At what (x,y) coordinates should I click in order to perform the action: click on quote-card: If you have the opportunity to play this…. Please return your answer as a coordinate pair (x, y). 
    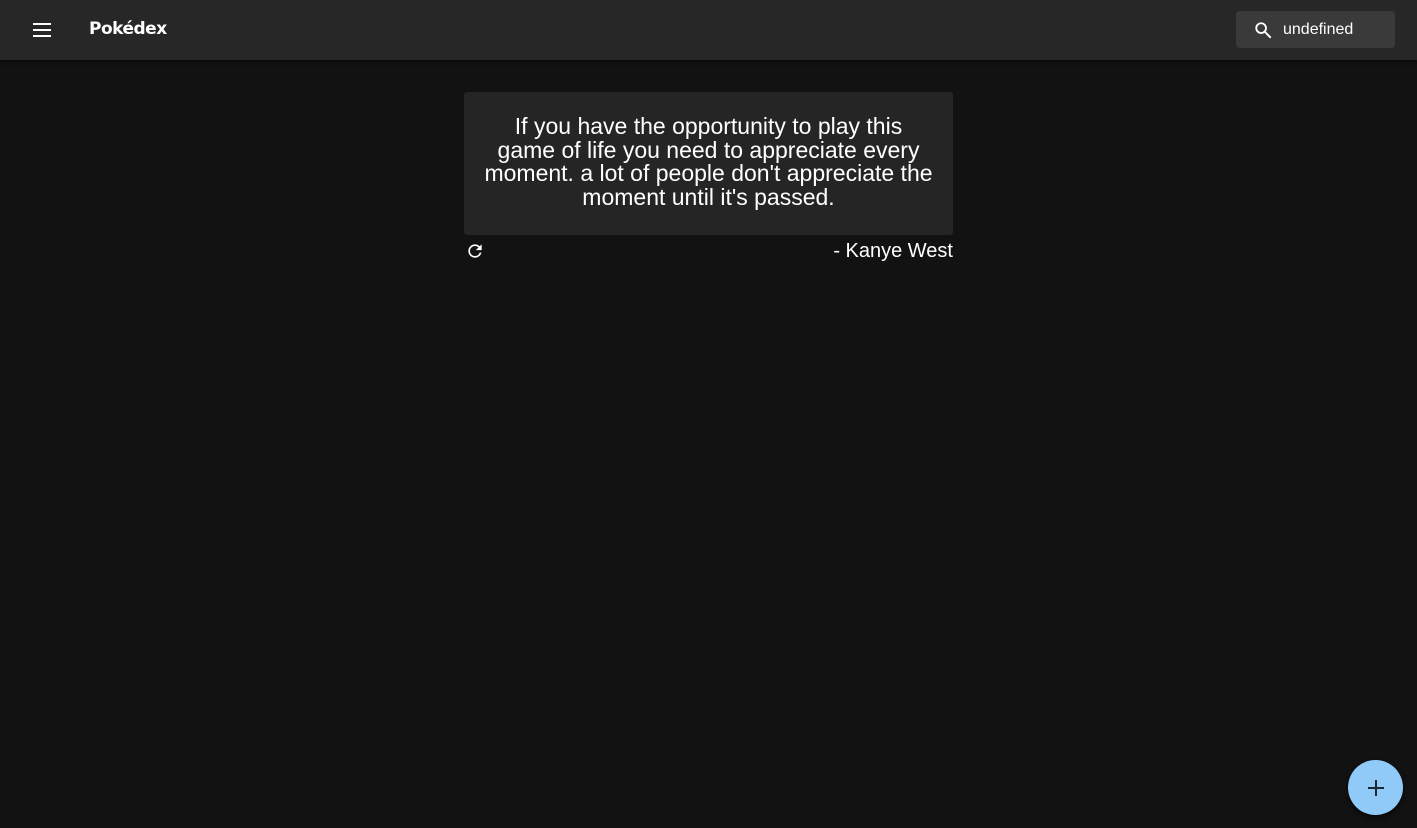
    Looking at the image, I should click on (708, 163).